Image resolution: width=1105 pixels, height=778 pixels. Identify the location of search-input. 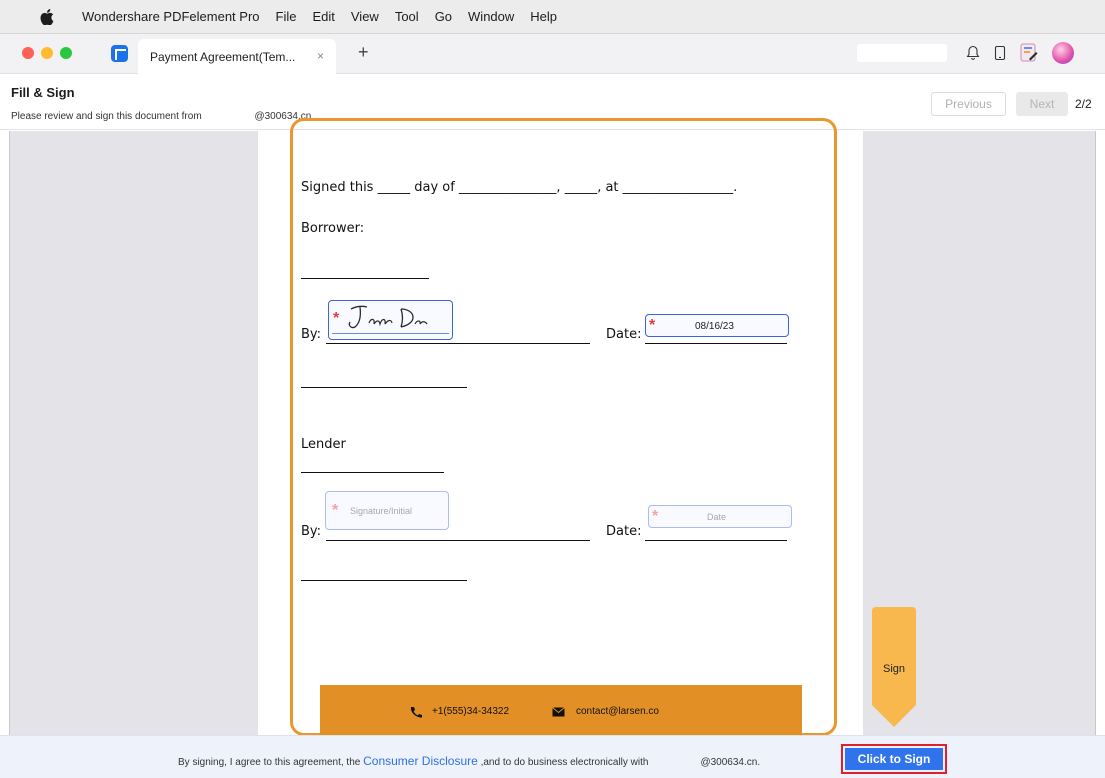
(902, 53).